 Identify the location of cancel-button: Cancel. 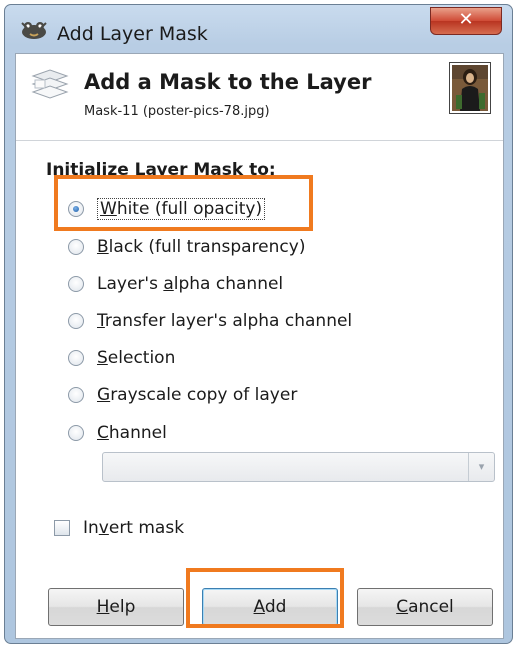
(425, 607).